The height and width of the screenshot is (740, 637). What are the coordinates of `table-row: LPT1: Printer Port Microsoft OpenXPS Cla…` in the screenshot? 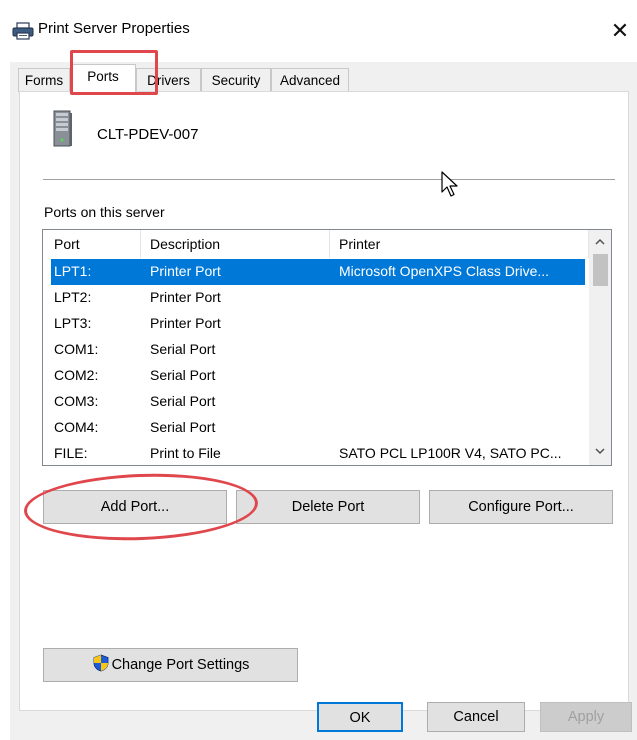 It's located at (318, 272).